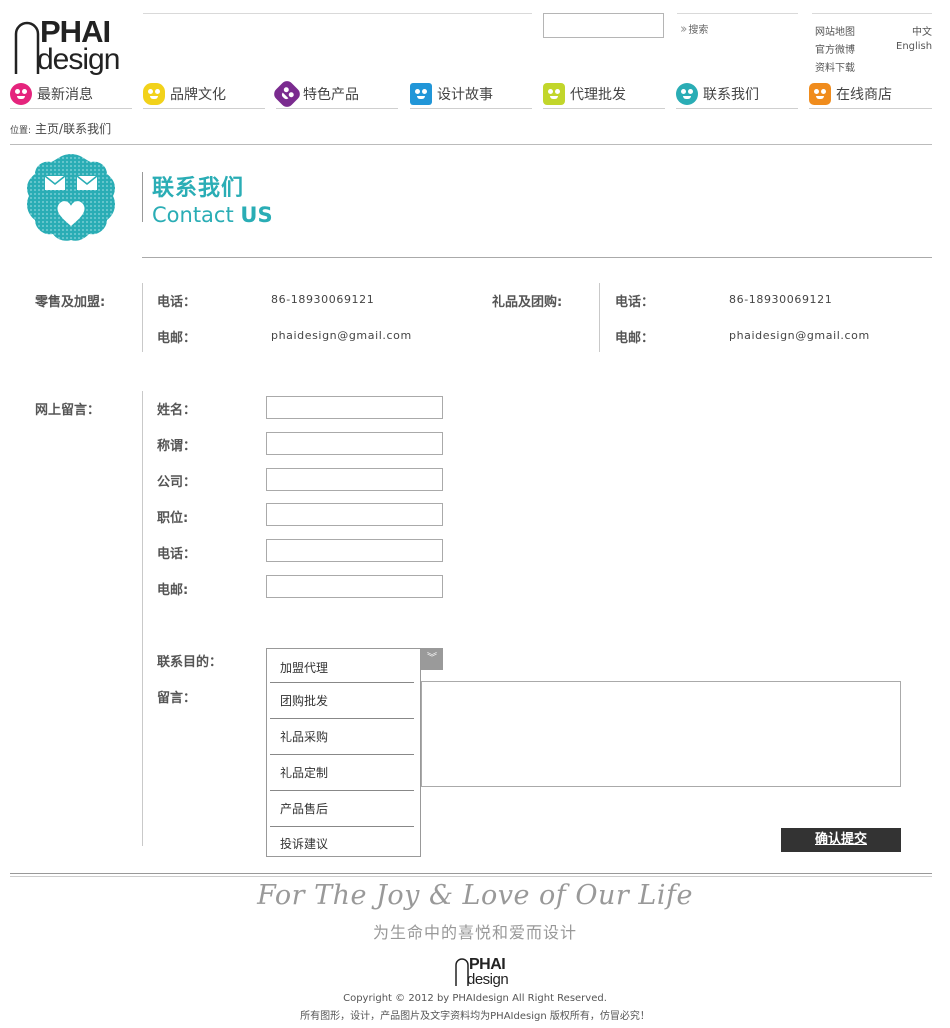  What do you see at coordinates (475, 895) in the screenshot?
I see `footer-tagline-en: For The Joy & Love of Our Life` at bounding box center [475, 895].